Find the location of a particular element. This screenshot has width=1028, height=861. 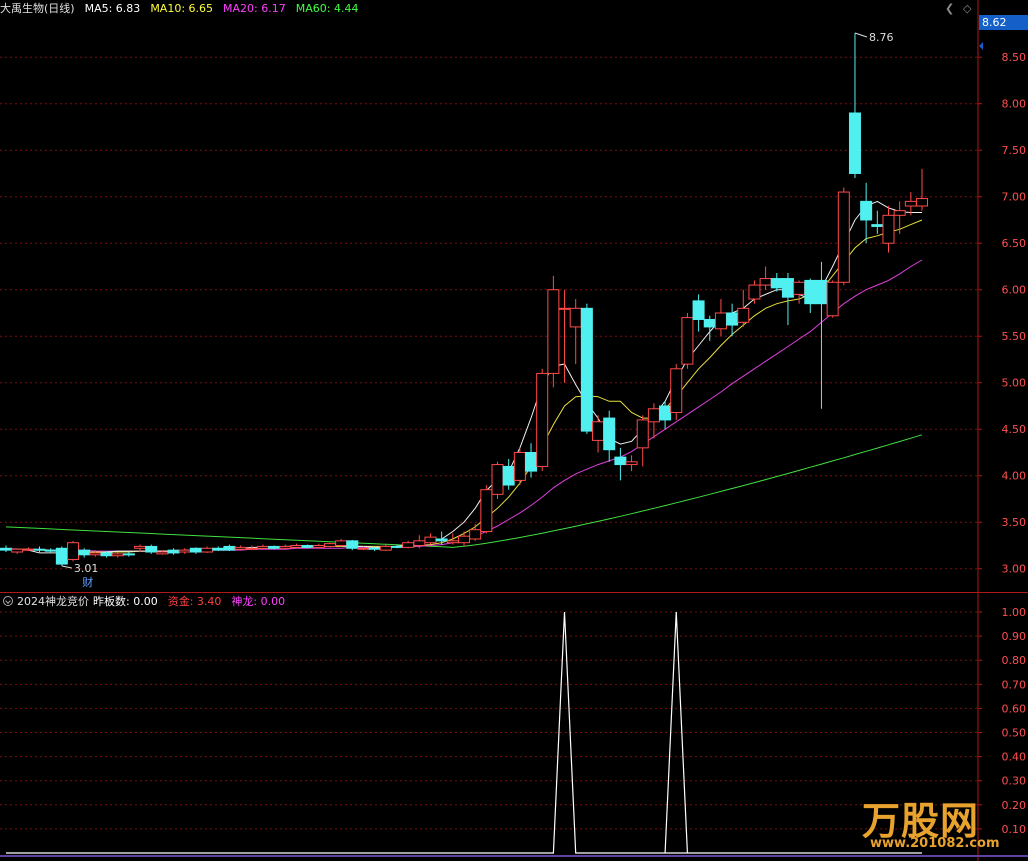

main-tick-label-10: 3.50 is located at coordinates (1014, 522).